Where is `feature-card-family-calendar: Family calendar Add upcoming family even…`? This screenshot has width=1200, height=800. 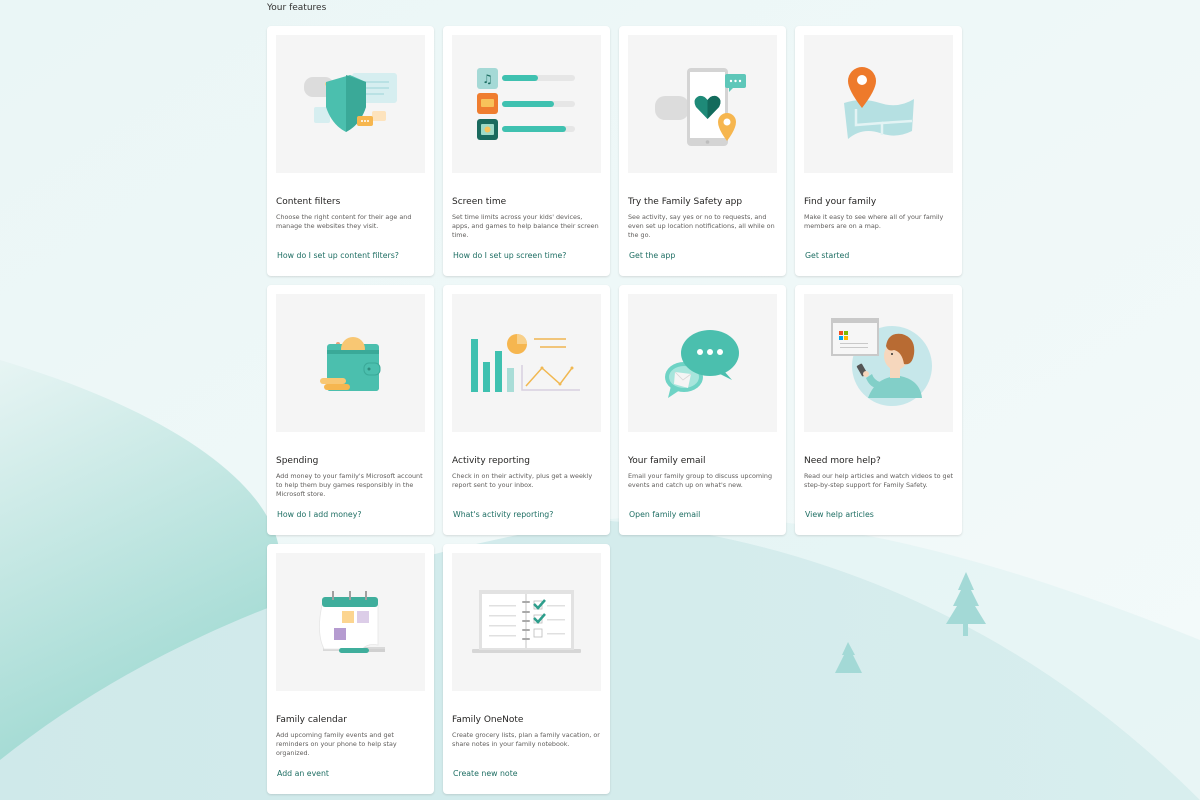
feature-card-family-calendar: Family calendar Add upcoming family even… is located at coordinates (350, 669).